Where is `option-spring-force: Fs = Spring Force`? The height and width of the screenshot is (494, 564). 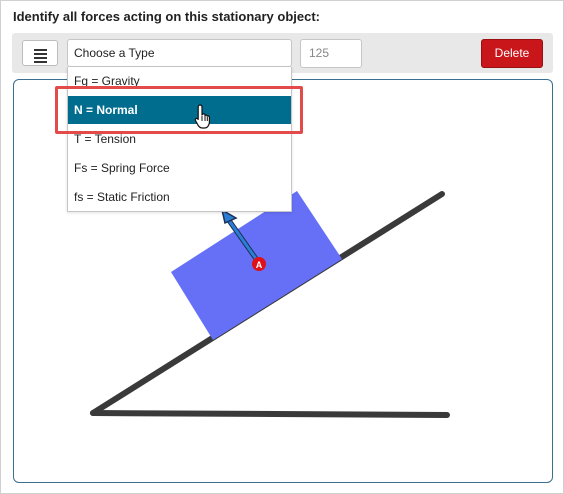 option-spring-force: Fs = Spring Force is located at coordinates (179, 168).